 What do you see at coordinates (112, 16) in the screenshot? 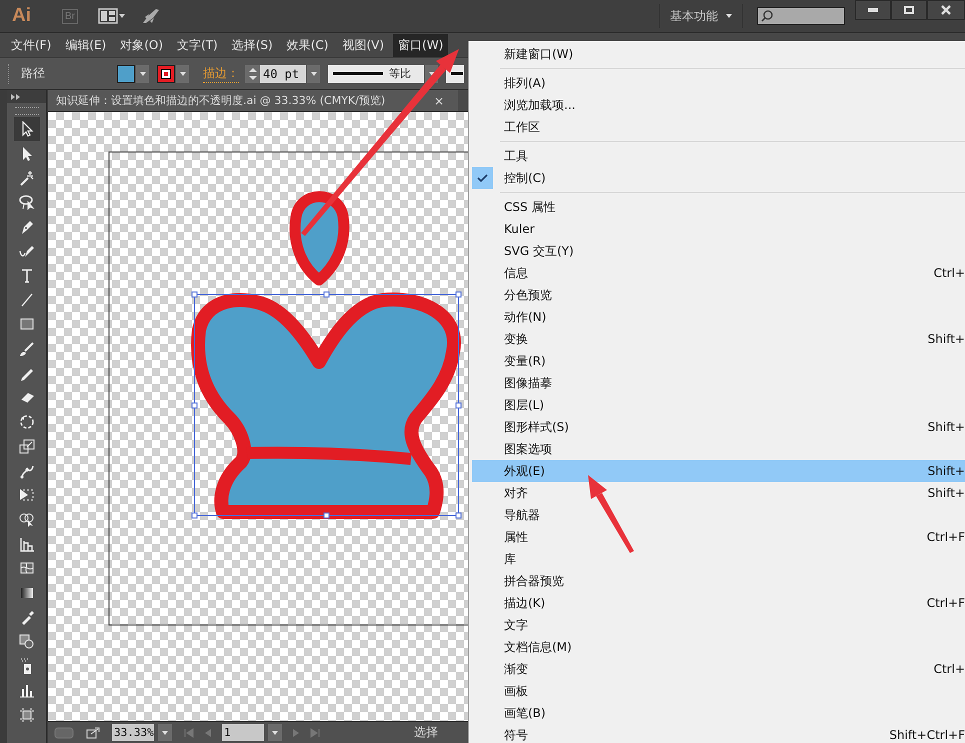
I see `layout-icon` at bounding box center [112, 16].